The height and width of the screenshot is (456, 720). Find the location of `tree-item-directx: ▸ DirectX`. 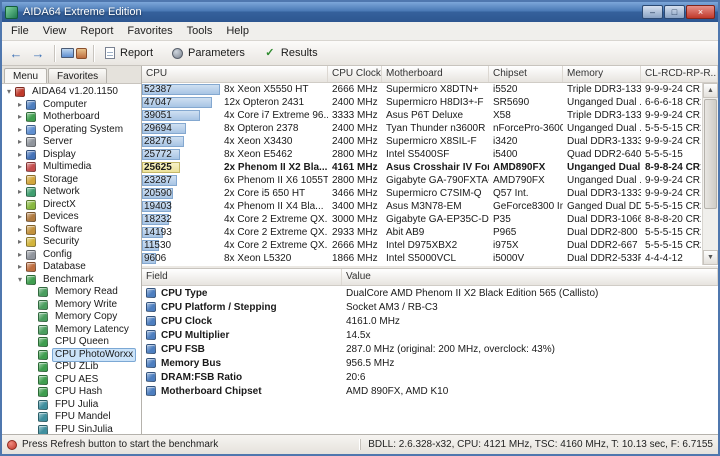

tree-item-directx: ▸ DirectX is located at coordinates (71, 205).